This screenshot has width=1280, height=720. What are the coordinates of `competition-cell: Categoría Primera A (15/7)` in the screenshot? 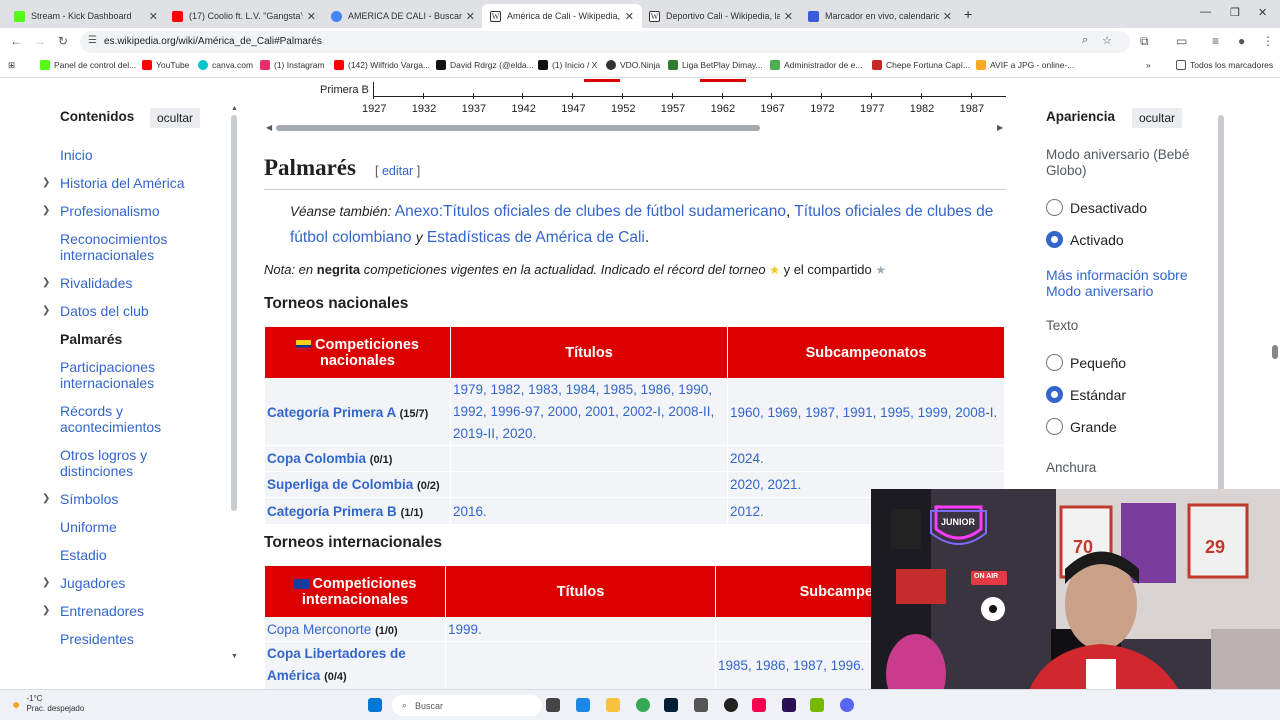 It's located at (357, 412).